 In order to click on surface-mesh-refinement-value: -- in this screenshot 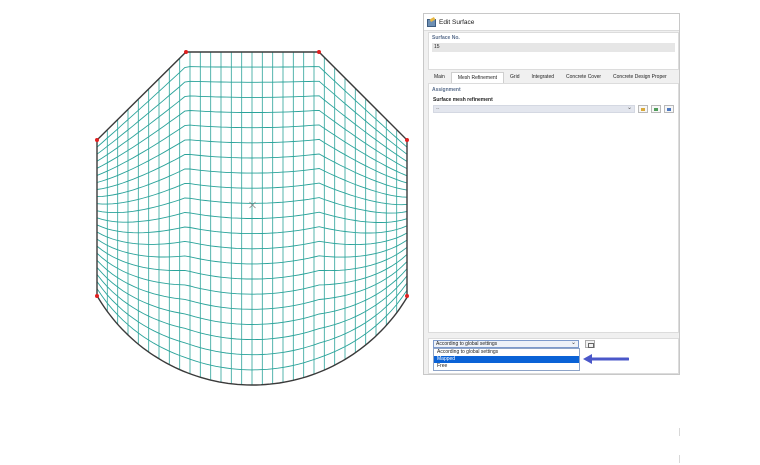, I will do `click(438, 109)`.